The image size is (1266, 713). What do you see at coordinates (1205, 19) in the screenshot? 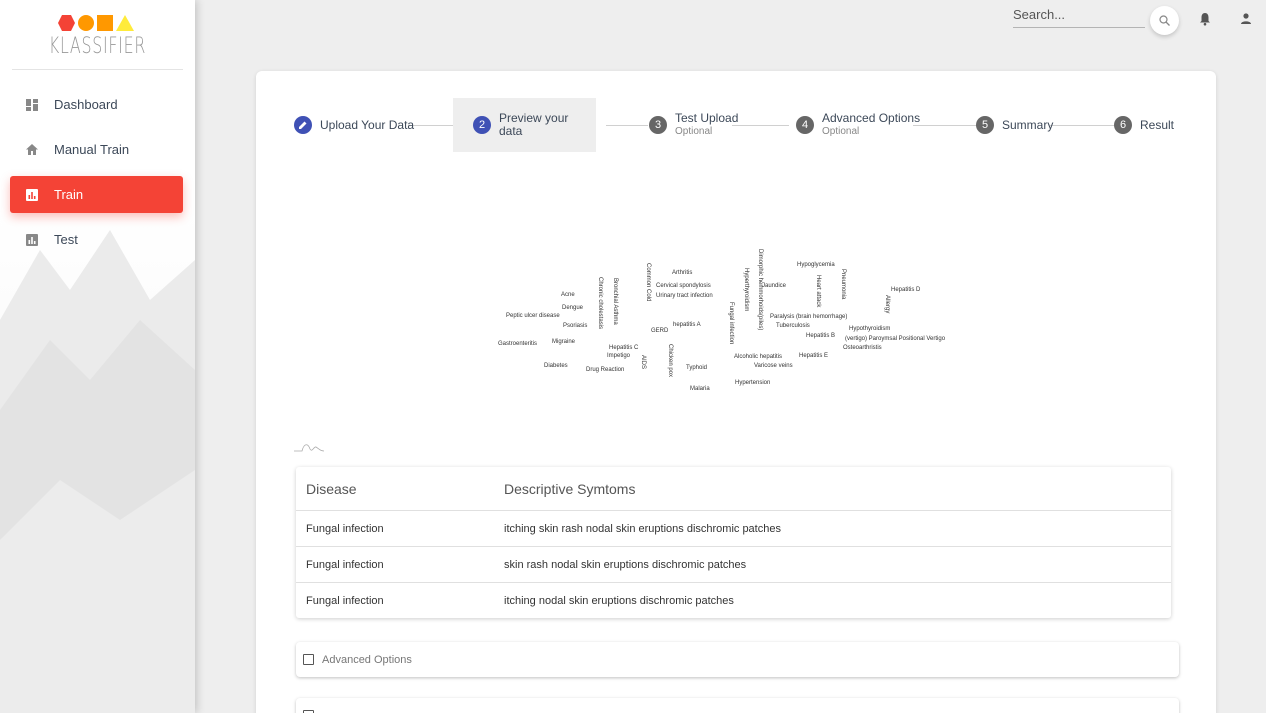
I see `notifications-bell-icon` at bounding box center [1205, 19].